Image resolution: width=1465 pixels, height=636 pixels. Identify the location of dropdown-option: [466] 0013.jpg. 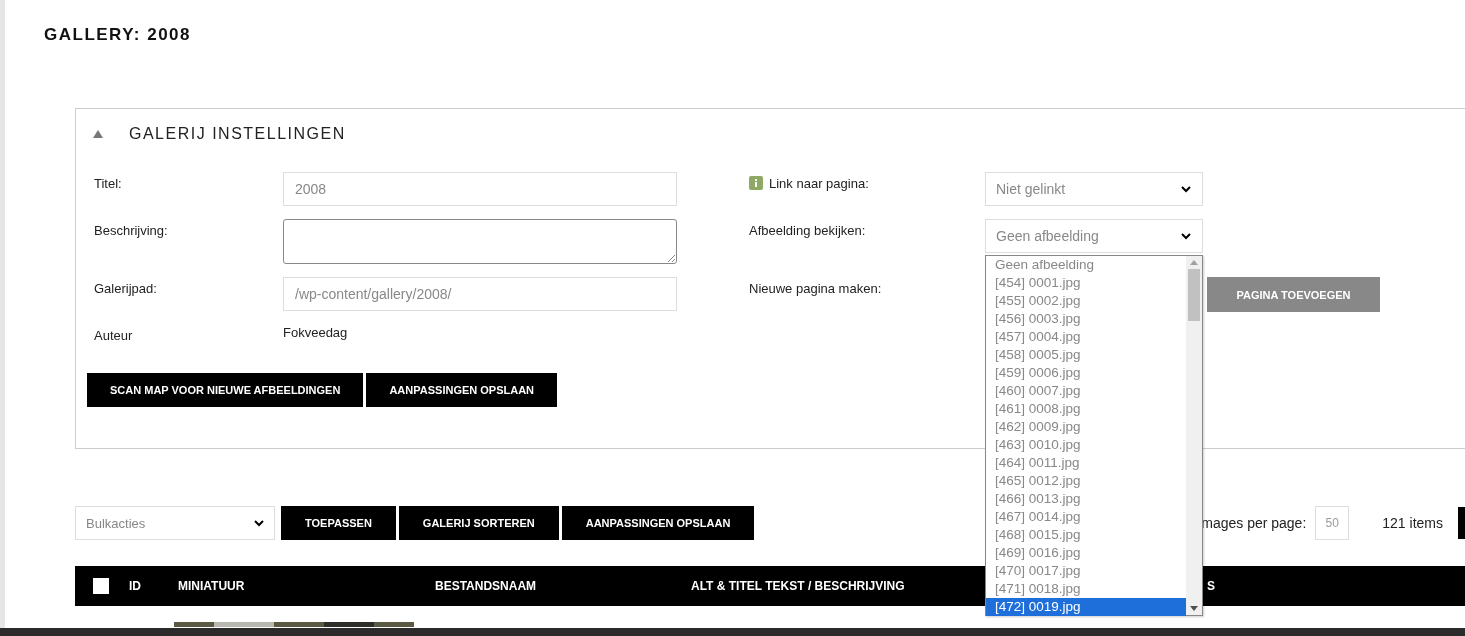
(1086, 499).